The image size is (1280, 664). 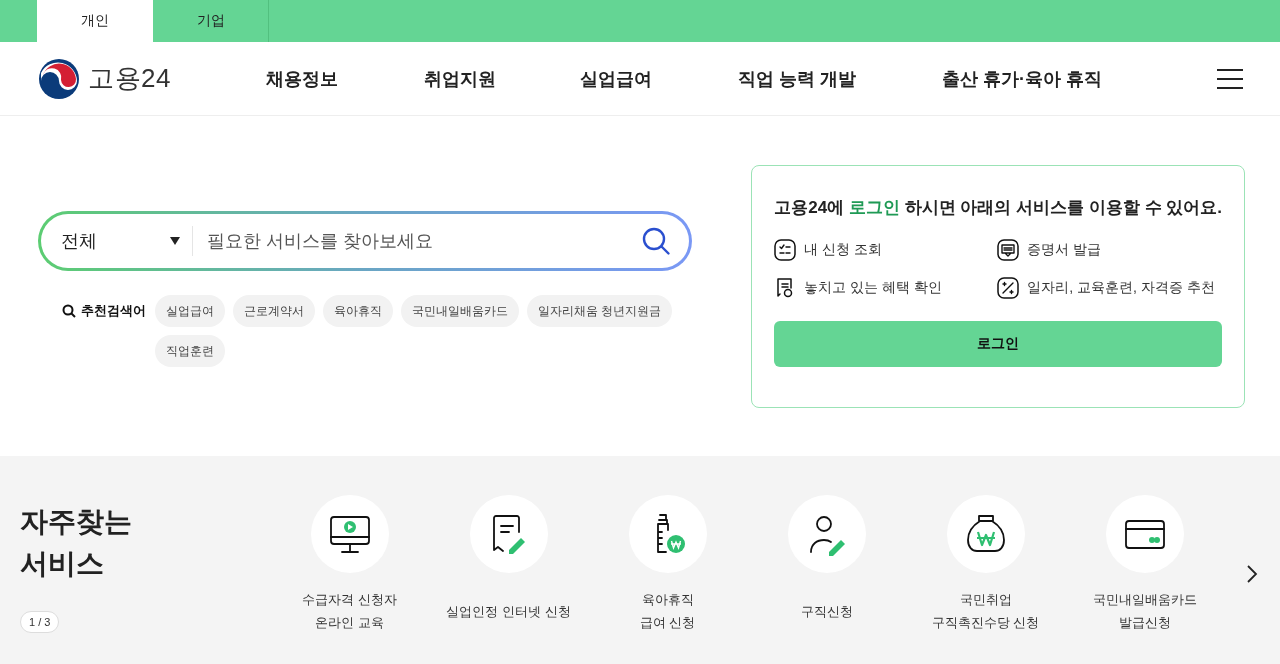 What do you see at coordinates (667, 611) in the screenshot?
I see `service-label: 육아휴직 급여 신청` at bounding box center [667, 611].